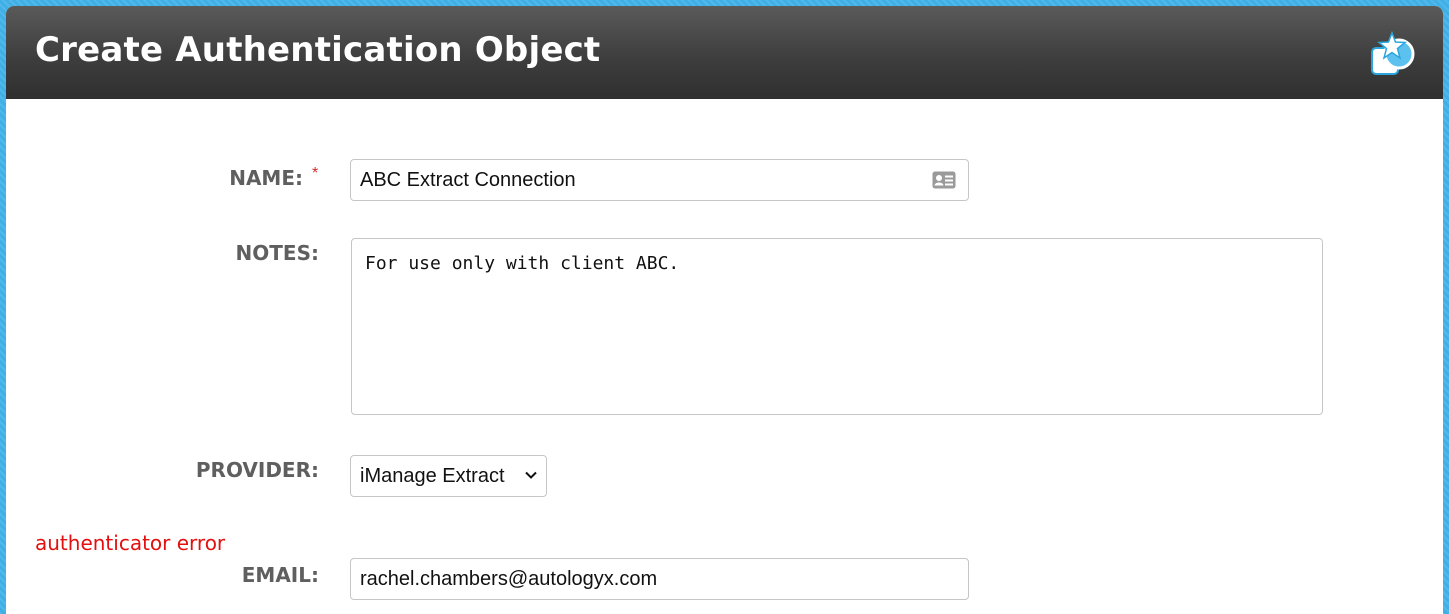  I want to click on name-label: NAME:, so click(266, 178).